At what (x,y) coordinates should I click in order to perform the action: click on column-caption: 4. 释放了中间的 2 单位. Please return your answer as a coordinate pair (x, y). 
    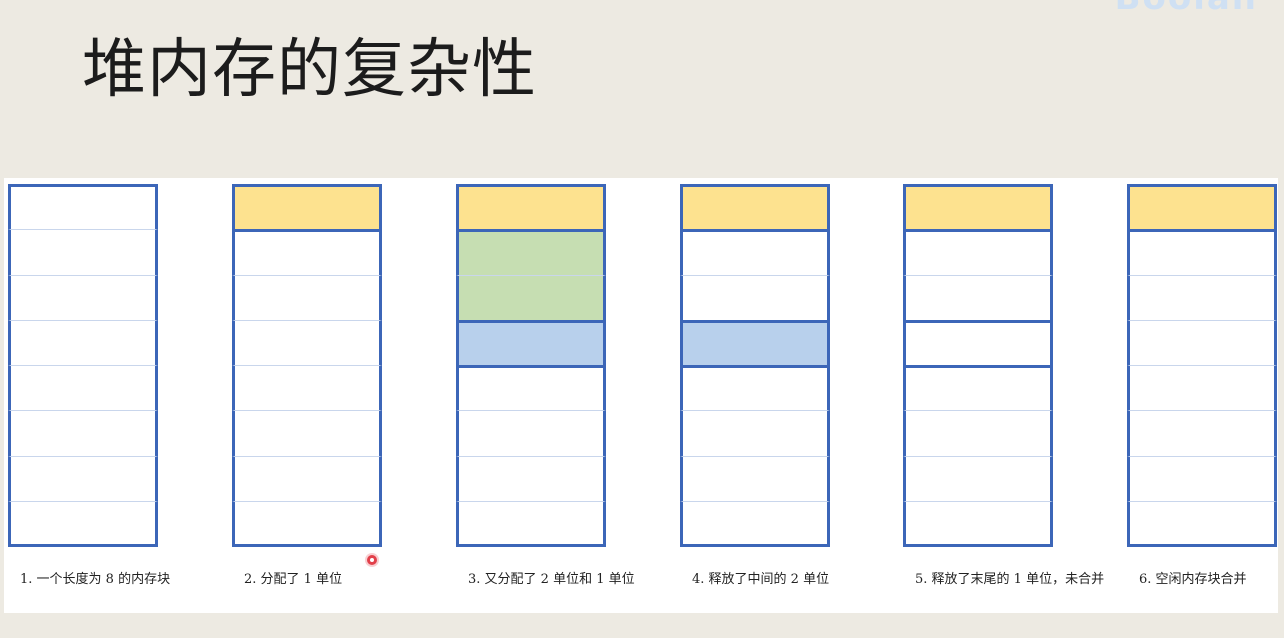
    Looking at the image, I should click on (761, 579).